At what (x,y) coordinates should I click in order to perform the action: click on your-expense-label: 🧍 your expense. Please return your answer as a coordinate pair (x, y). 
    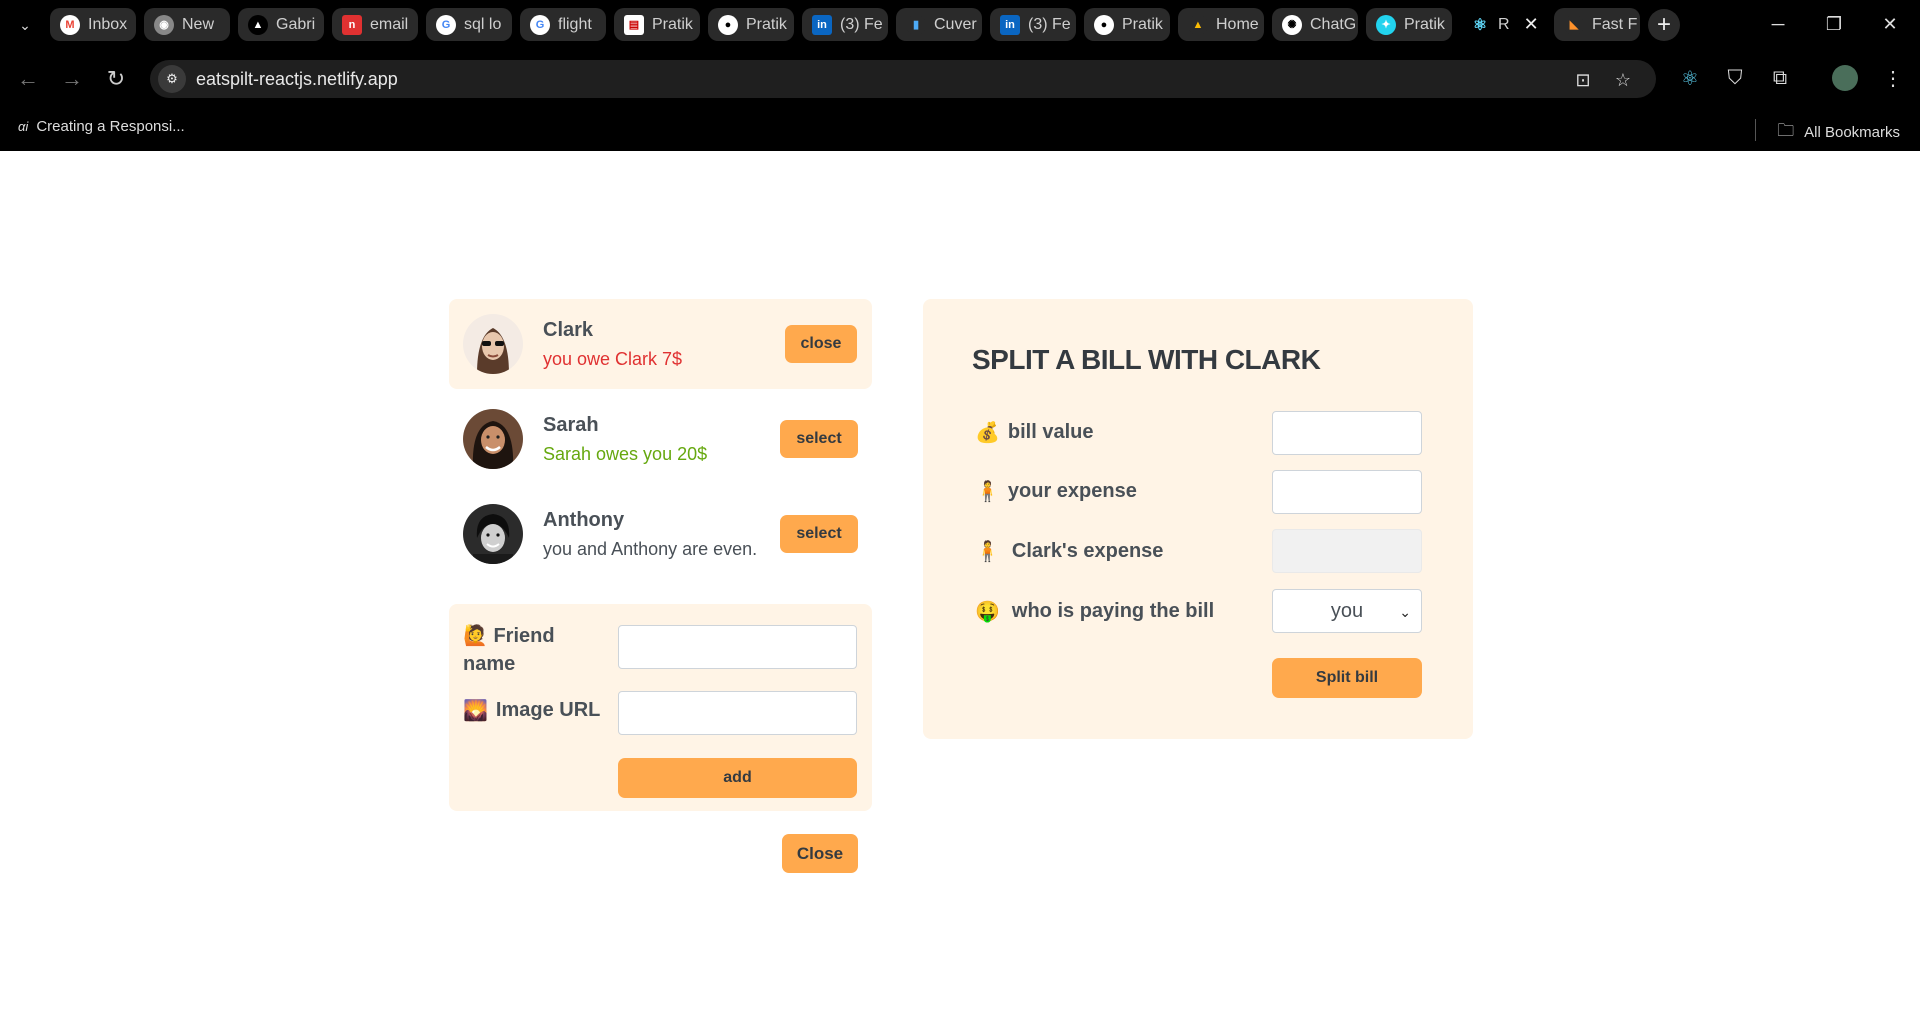
    Looking at the image, I should click on (1056, 491).